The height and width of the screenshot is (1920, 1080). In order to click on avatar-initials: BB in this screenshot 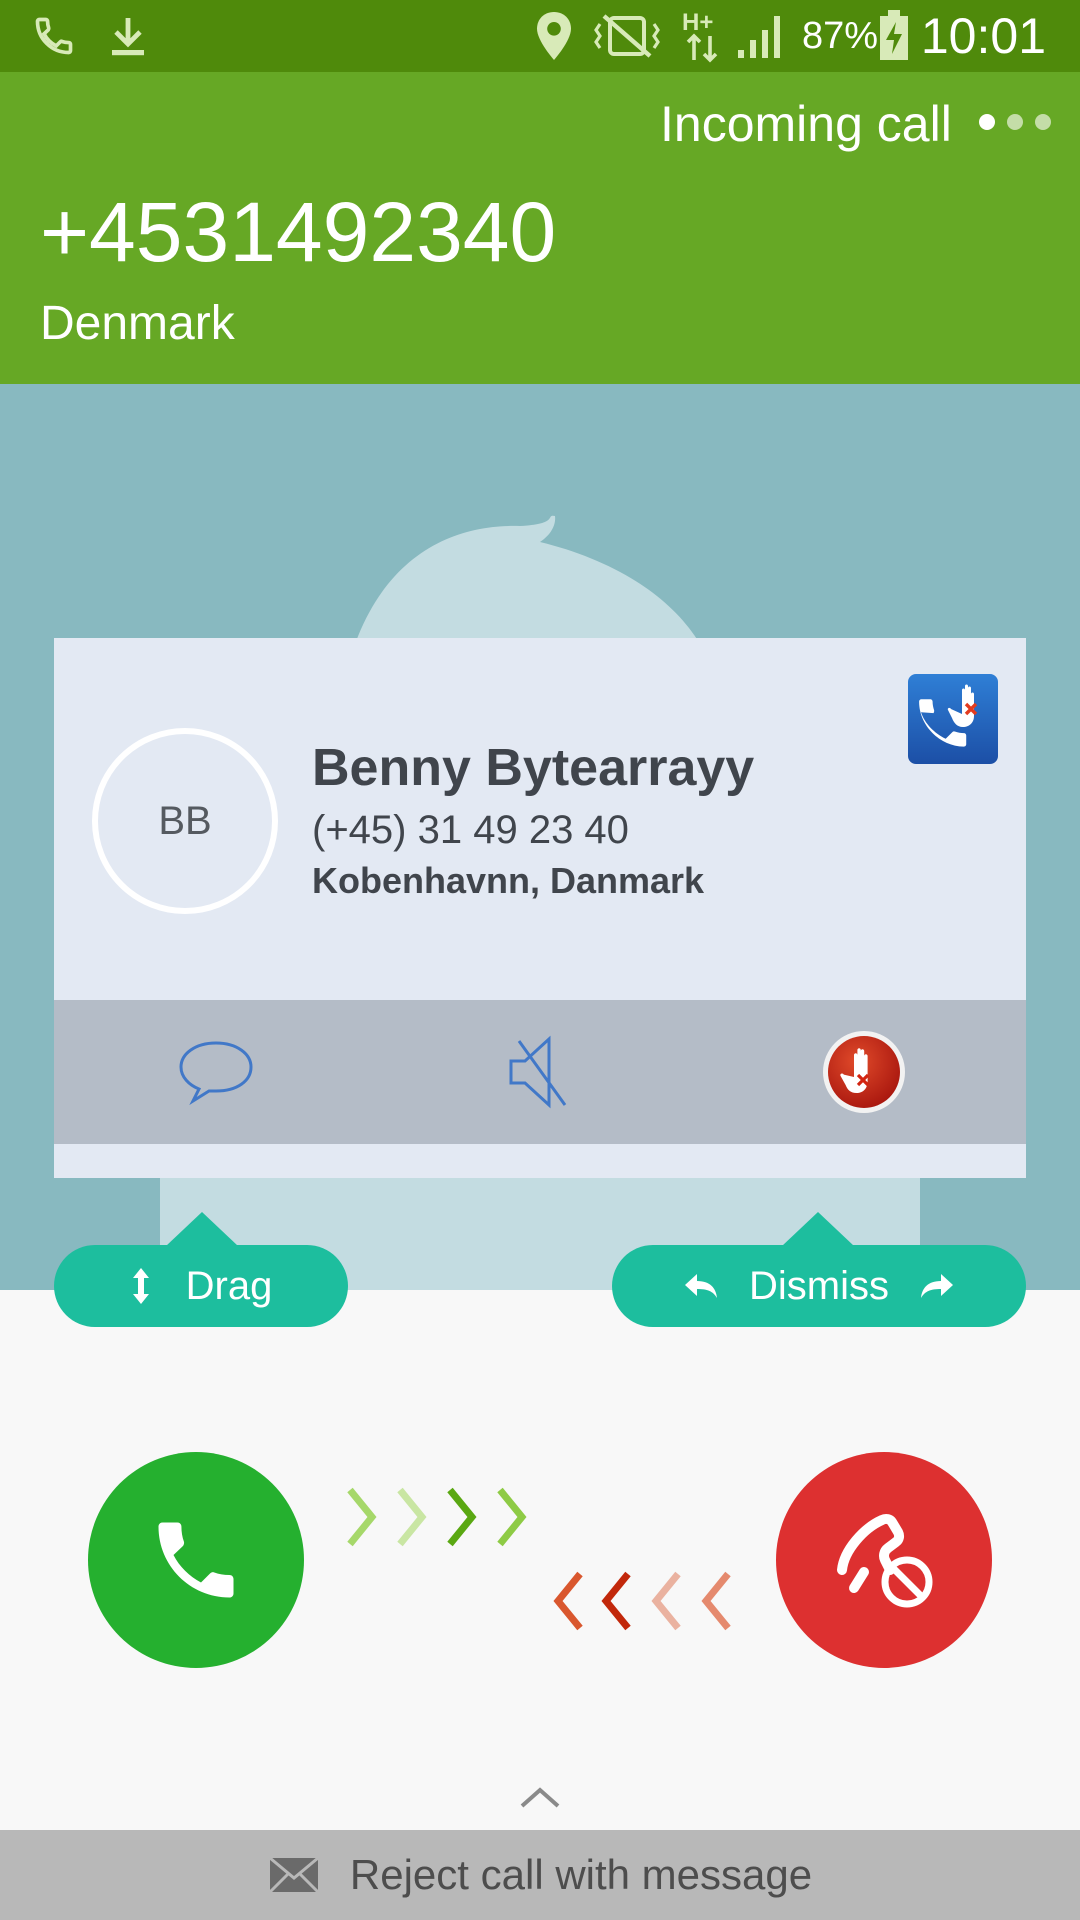, I will do `click(185, 820)`.